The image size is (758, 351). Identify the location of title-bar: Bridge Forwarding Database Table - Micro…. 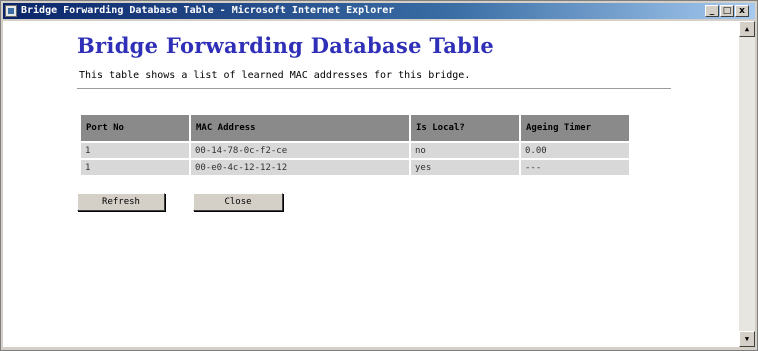
(379, 11).